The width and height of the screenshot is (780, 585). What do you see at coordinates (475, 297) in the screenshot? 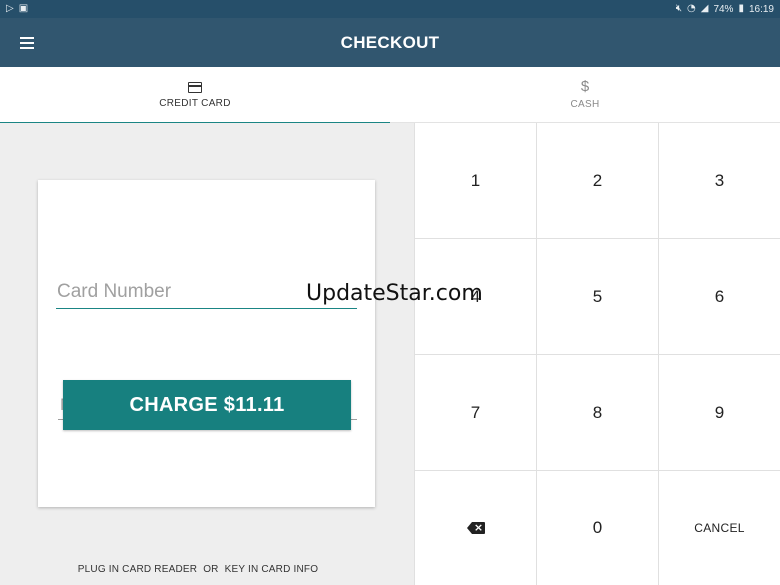
I see `key-4: 4` at bounding box center [475, 297].